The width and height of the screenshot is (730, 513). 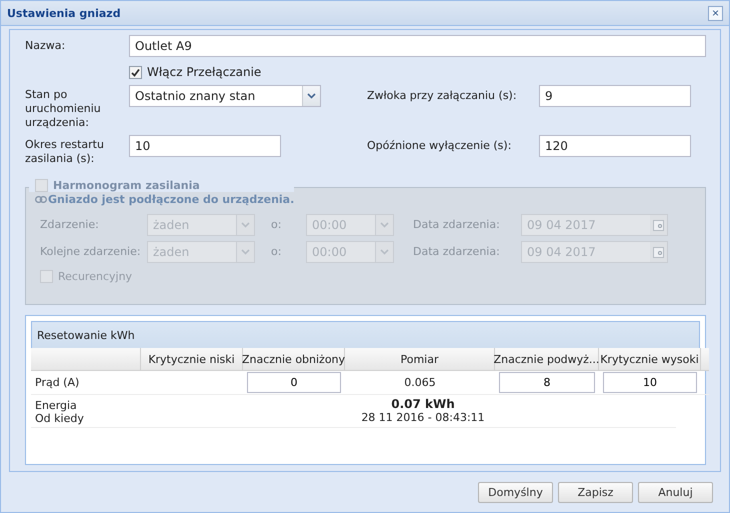 I want to click on dialog-button: Domyślny, so click(x=515, y=492).